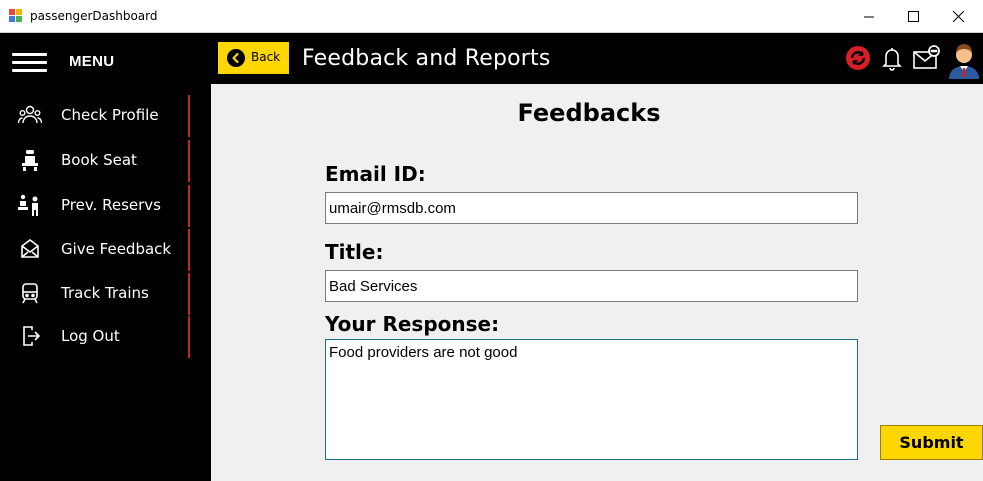 The height and width of the screenshot is (481, 983). I want to click on profile-group-icon, so click(30, 114).